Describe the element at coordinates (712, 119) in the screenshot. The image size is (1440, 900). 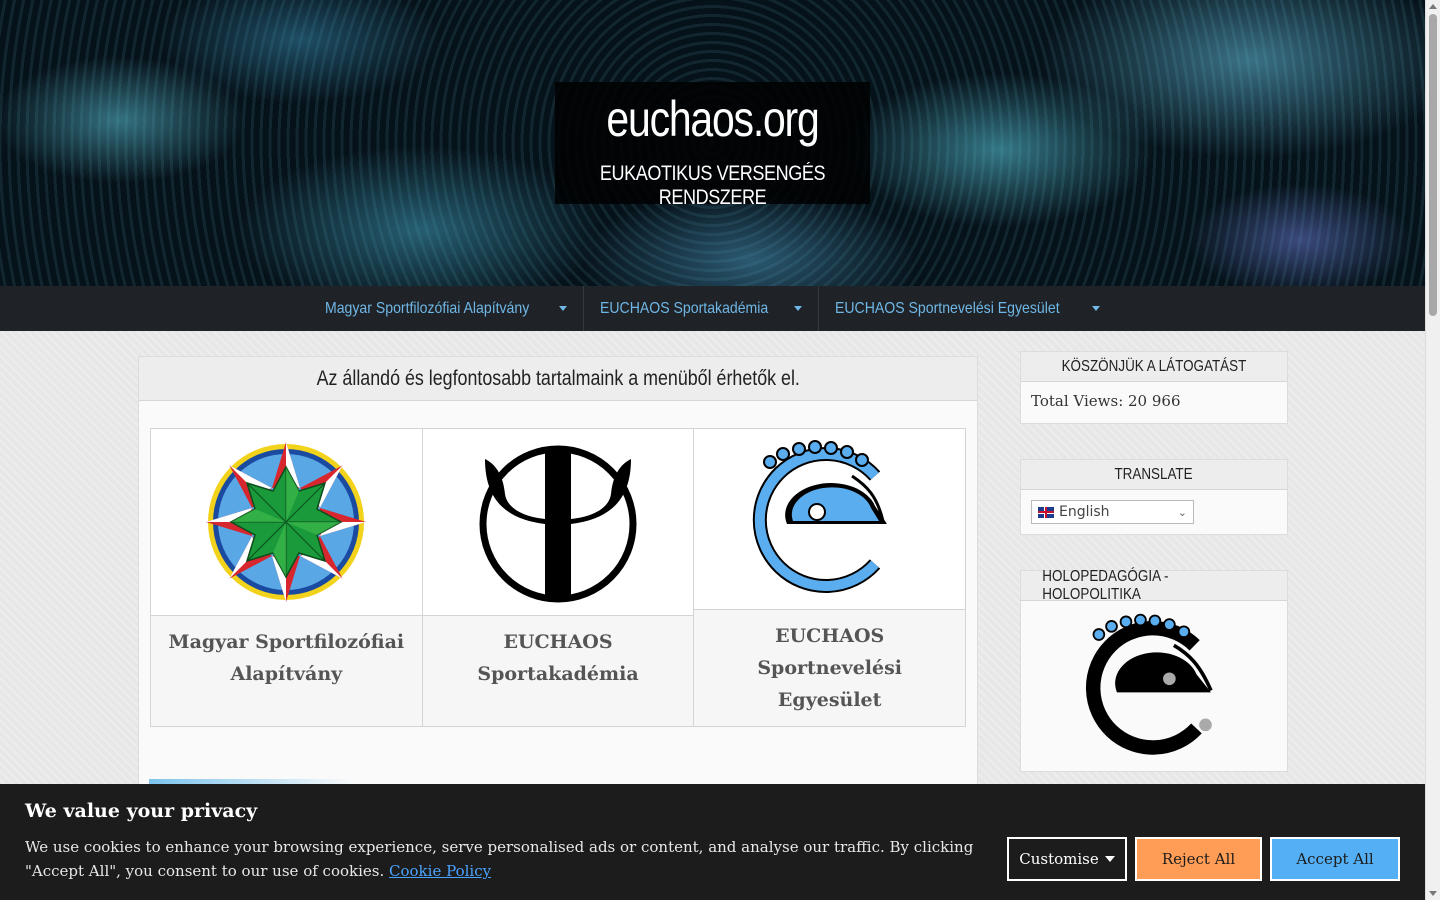
I see `site-title: euchaos.org` at that location.